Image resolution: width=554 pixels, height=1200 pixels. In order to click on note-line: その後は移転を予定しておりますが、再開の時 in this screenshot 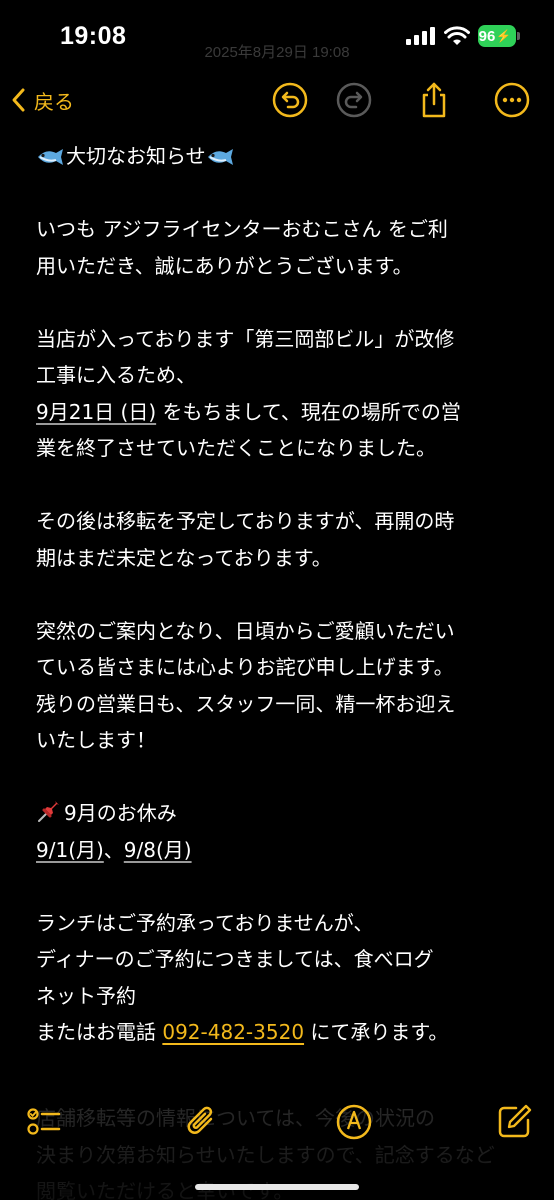, I will do `click(281, 521)`.